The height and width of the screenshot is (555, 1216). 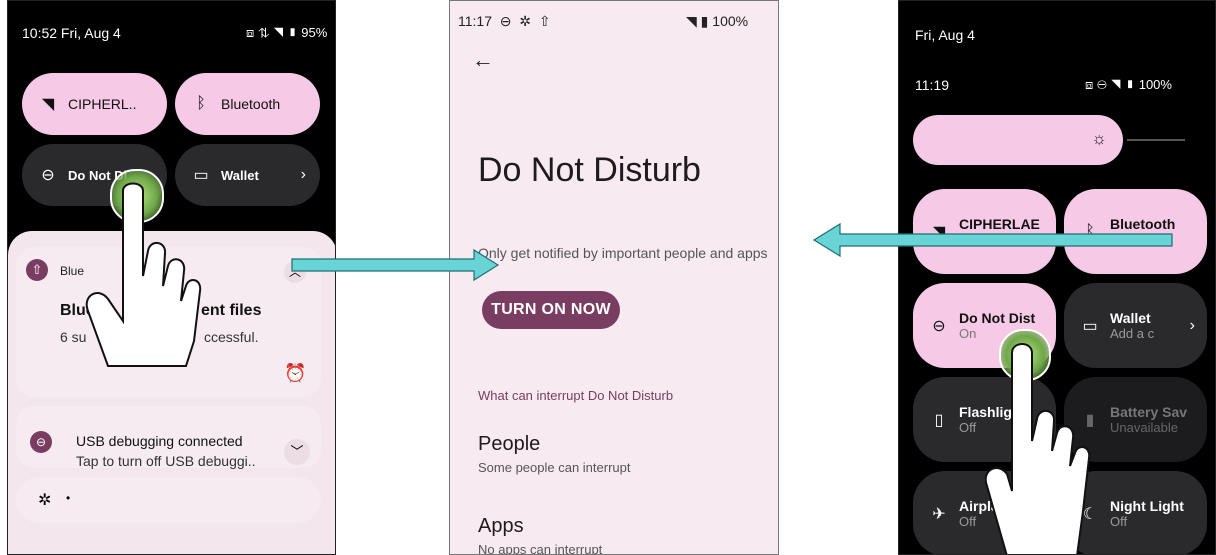 What do you see at coordinates (527, 21) in the screenshot?
I see `settings-status-icon: ✲` at bounding box center [527, 21].